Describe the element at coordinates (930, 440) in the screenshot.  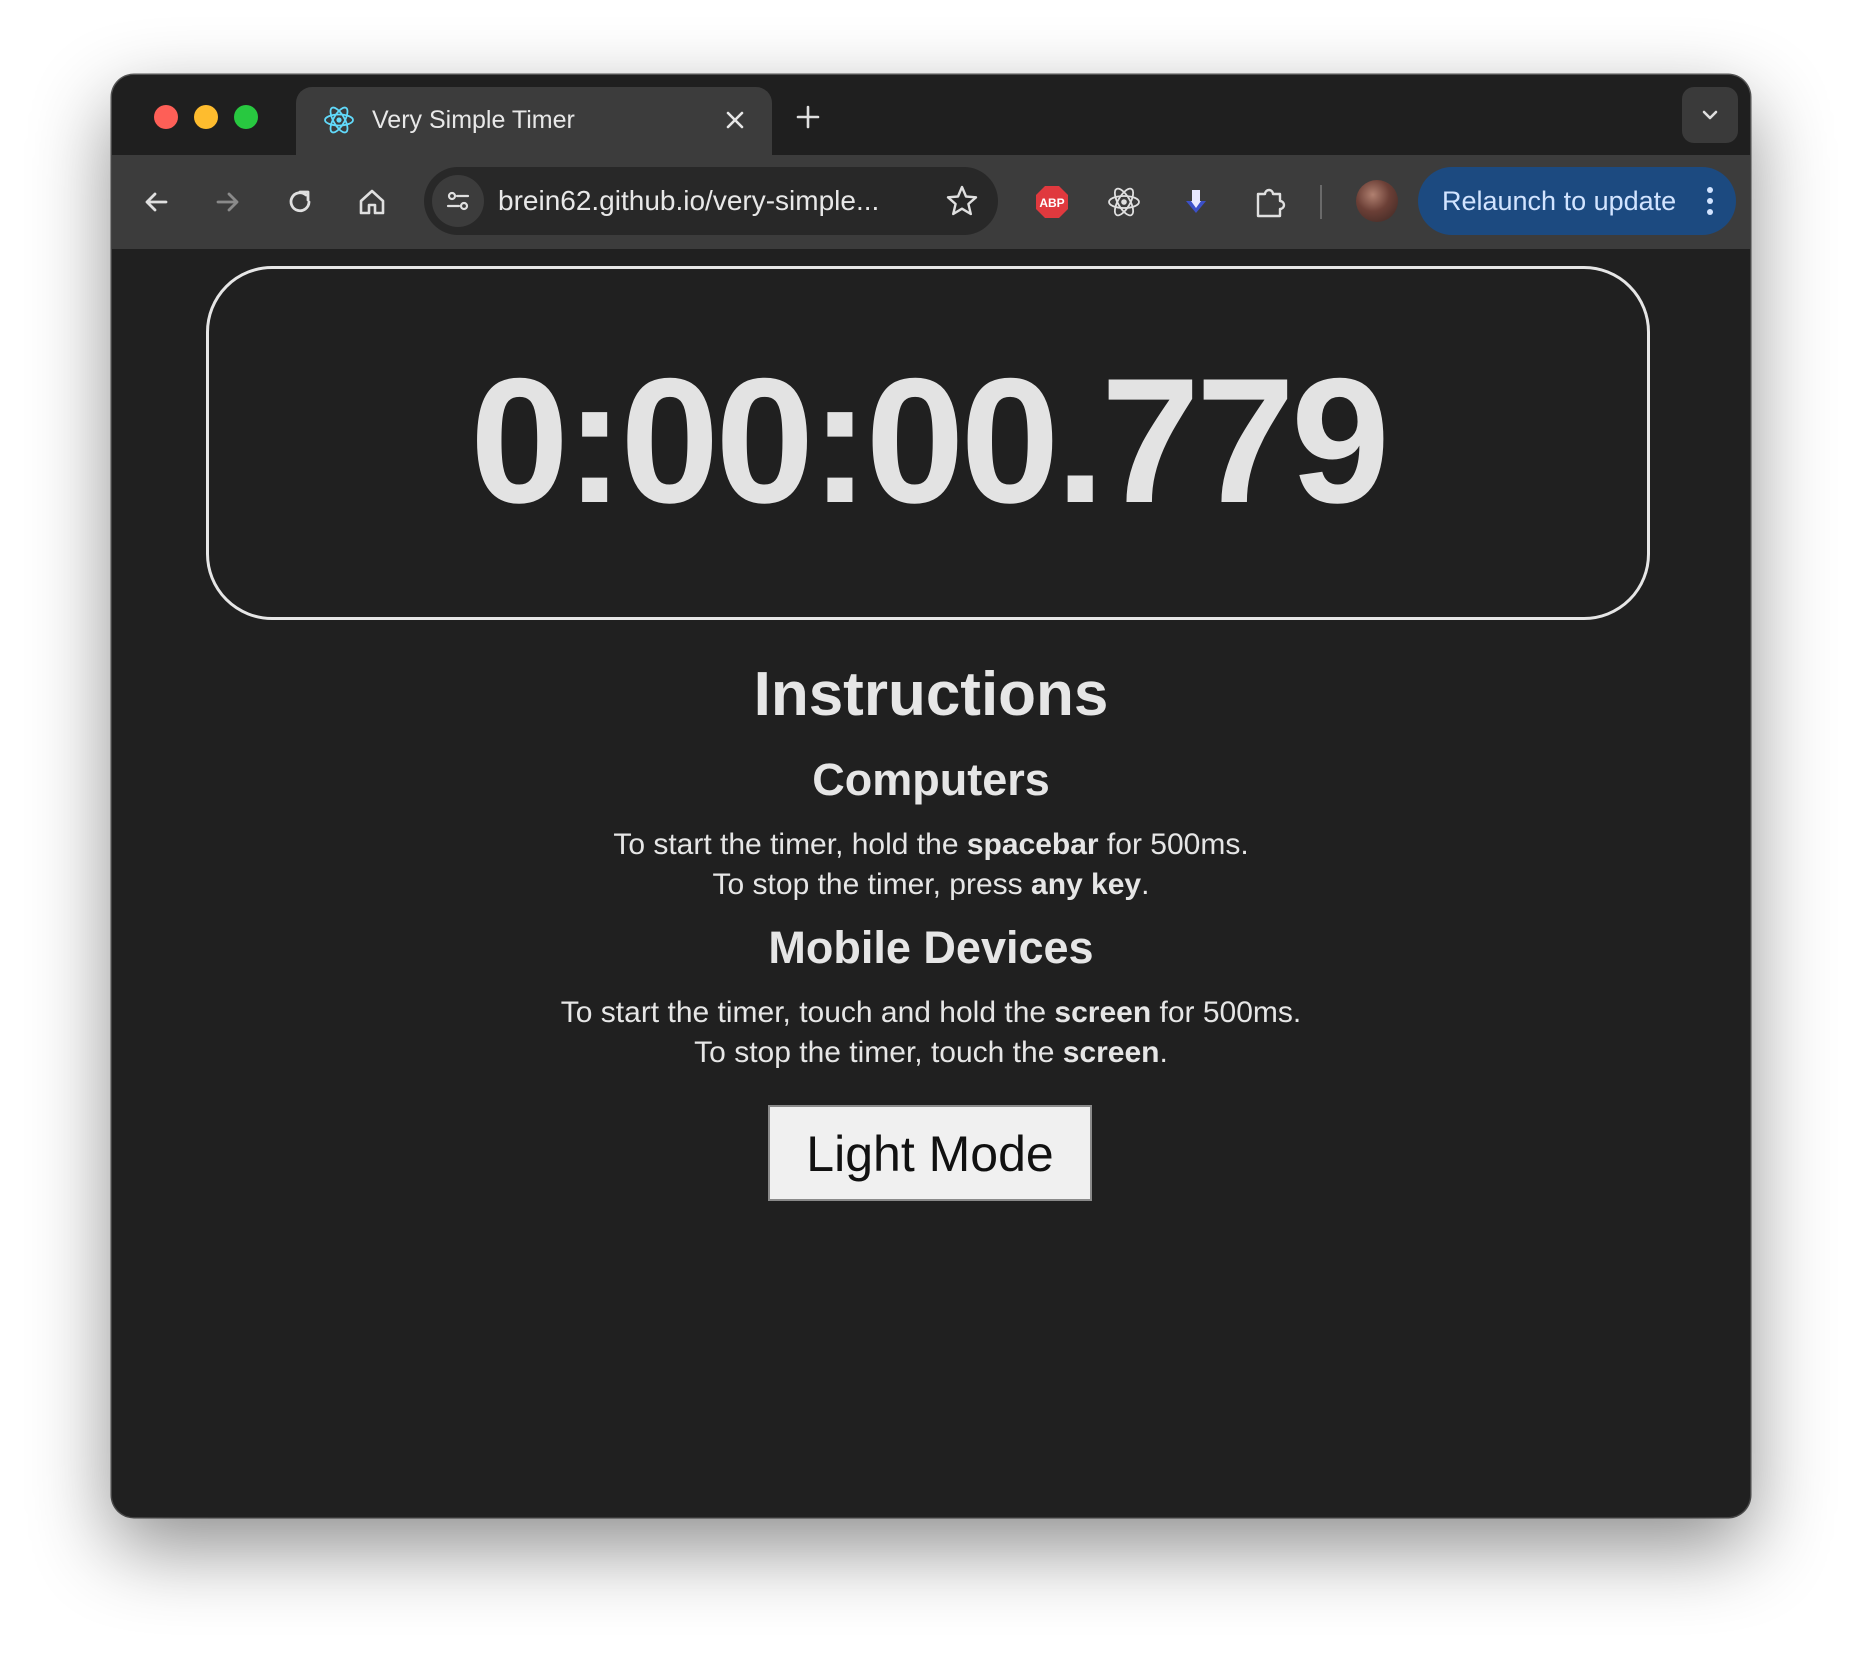
I see `timer-value: 0:00:00.779` at that location.